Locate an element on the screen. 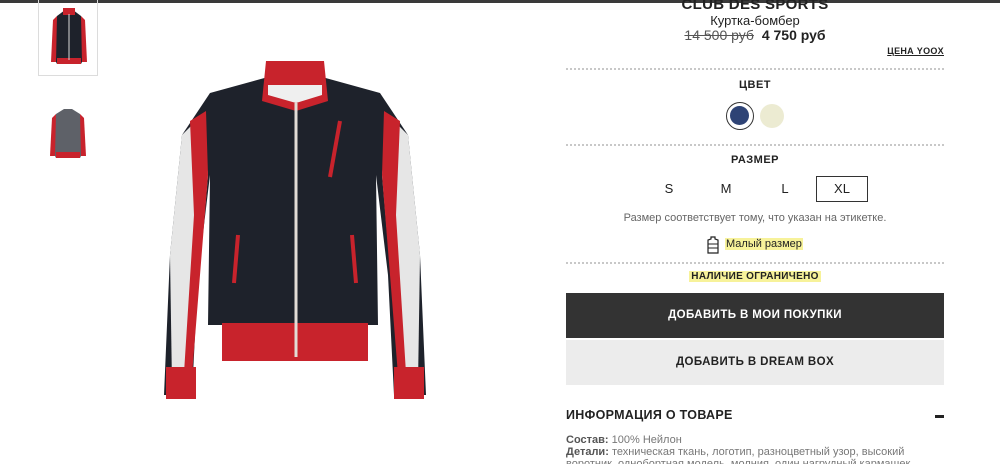 This screenshot has width=1000, height=464. size-selector: S M L XL is located at coordinates (755, 189).